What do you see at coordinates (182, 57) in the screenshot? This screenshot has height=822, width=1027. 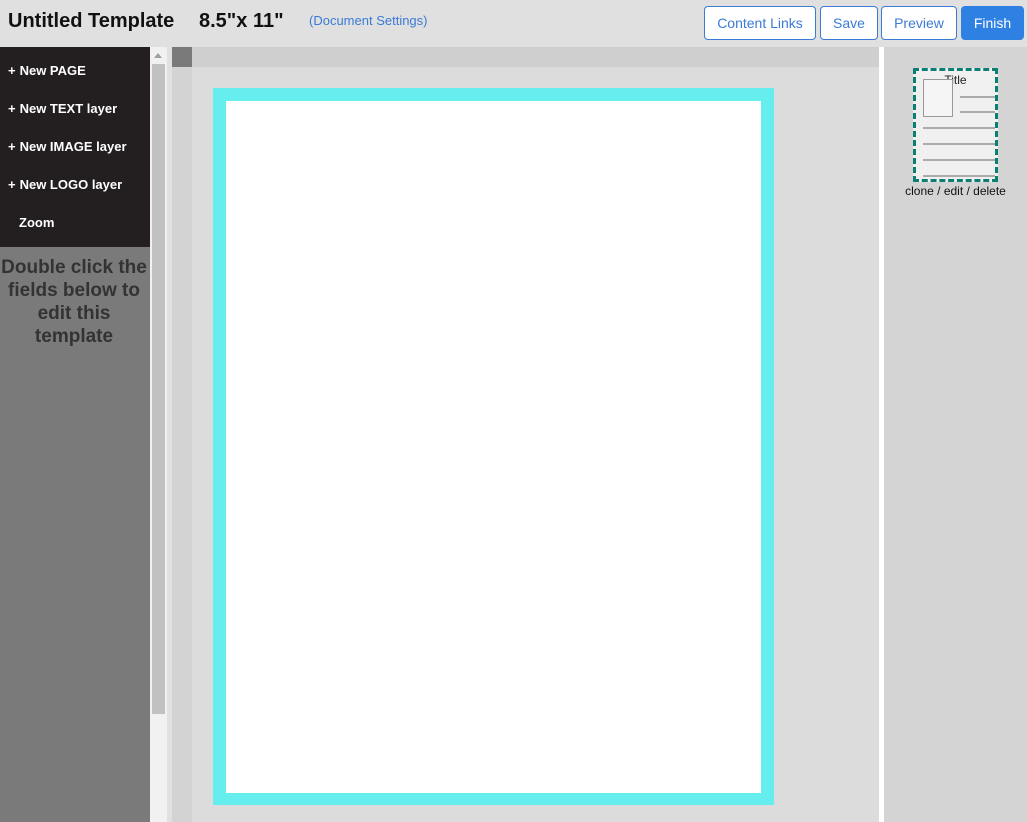 I see `ruler-corner` at bounding box center [182, 57].